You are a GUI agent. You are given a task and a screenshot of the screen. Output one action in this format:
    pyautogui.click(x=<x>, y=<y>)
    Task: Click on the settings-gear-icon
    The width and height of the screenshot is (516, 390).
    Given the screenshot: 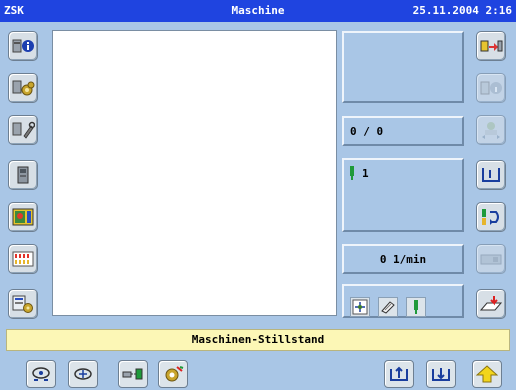 What is the action you would take?
    pyautogui.click(x=174, y=374)
    